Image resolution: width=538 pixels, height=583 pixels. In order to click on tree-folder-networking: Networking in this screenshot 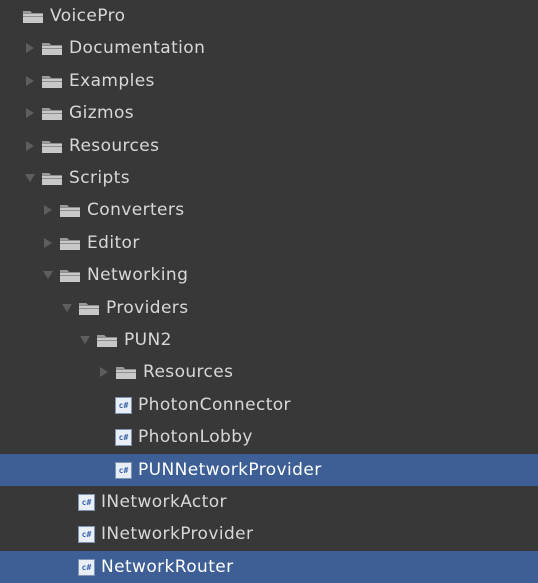, I will do `click(269, 275)`.